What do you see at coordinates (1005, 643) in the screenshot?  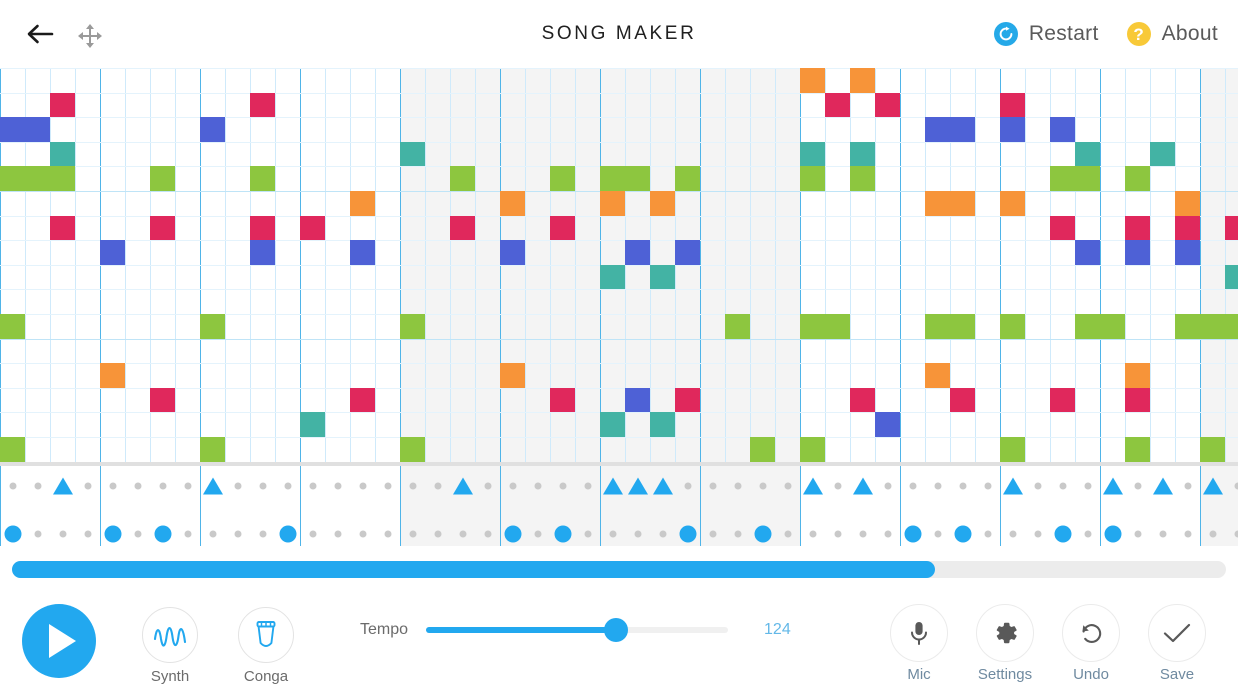 I see `settings-button: Settings` at bounding box center [1005, 643].